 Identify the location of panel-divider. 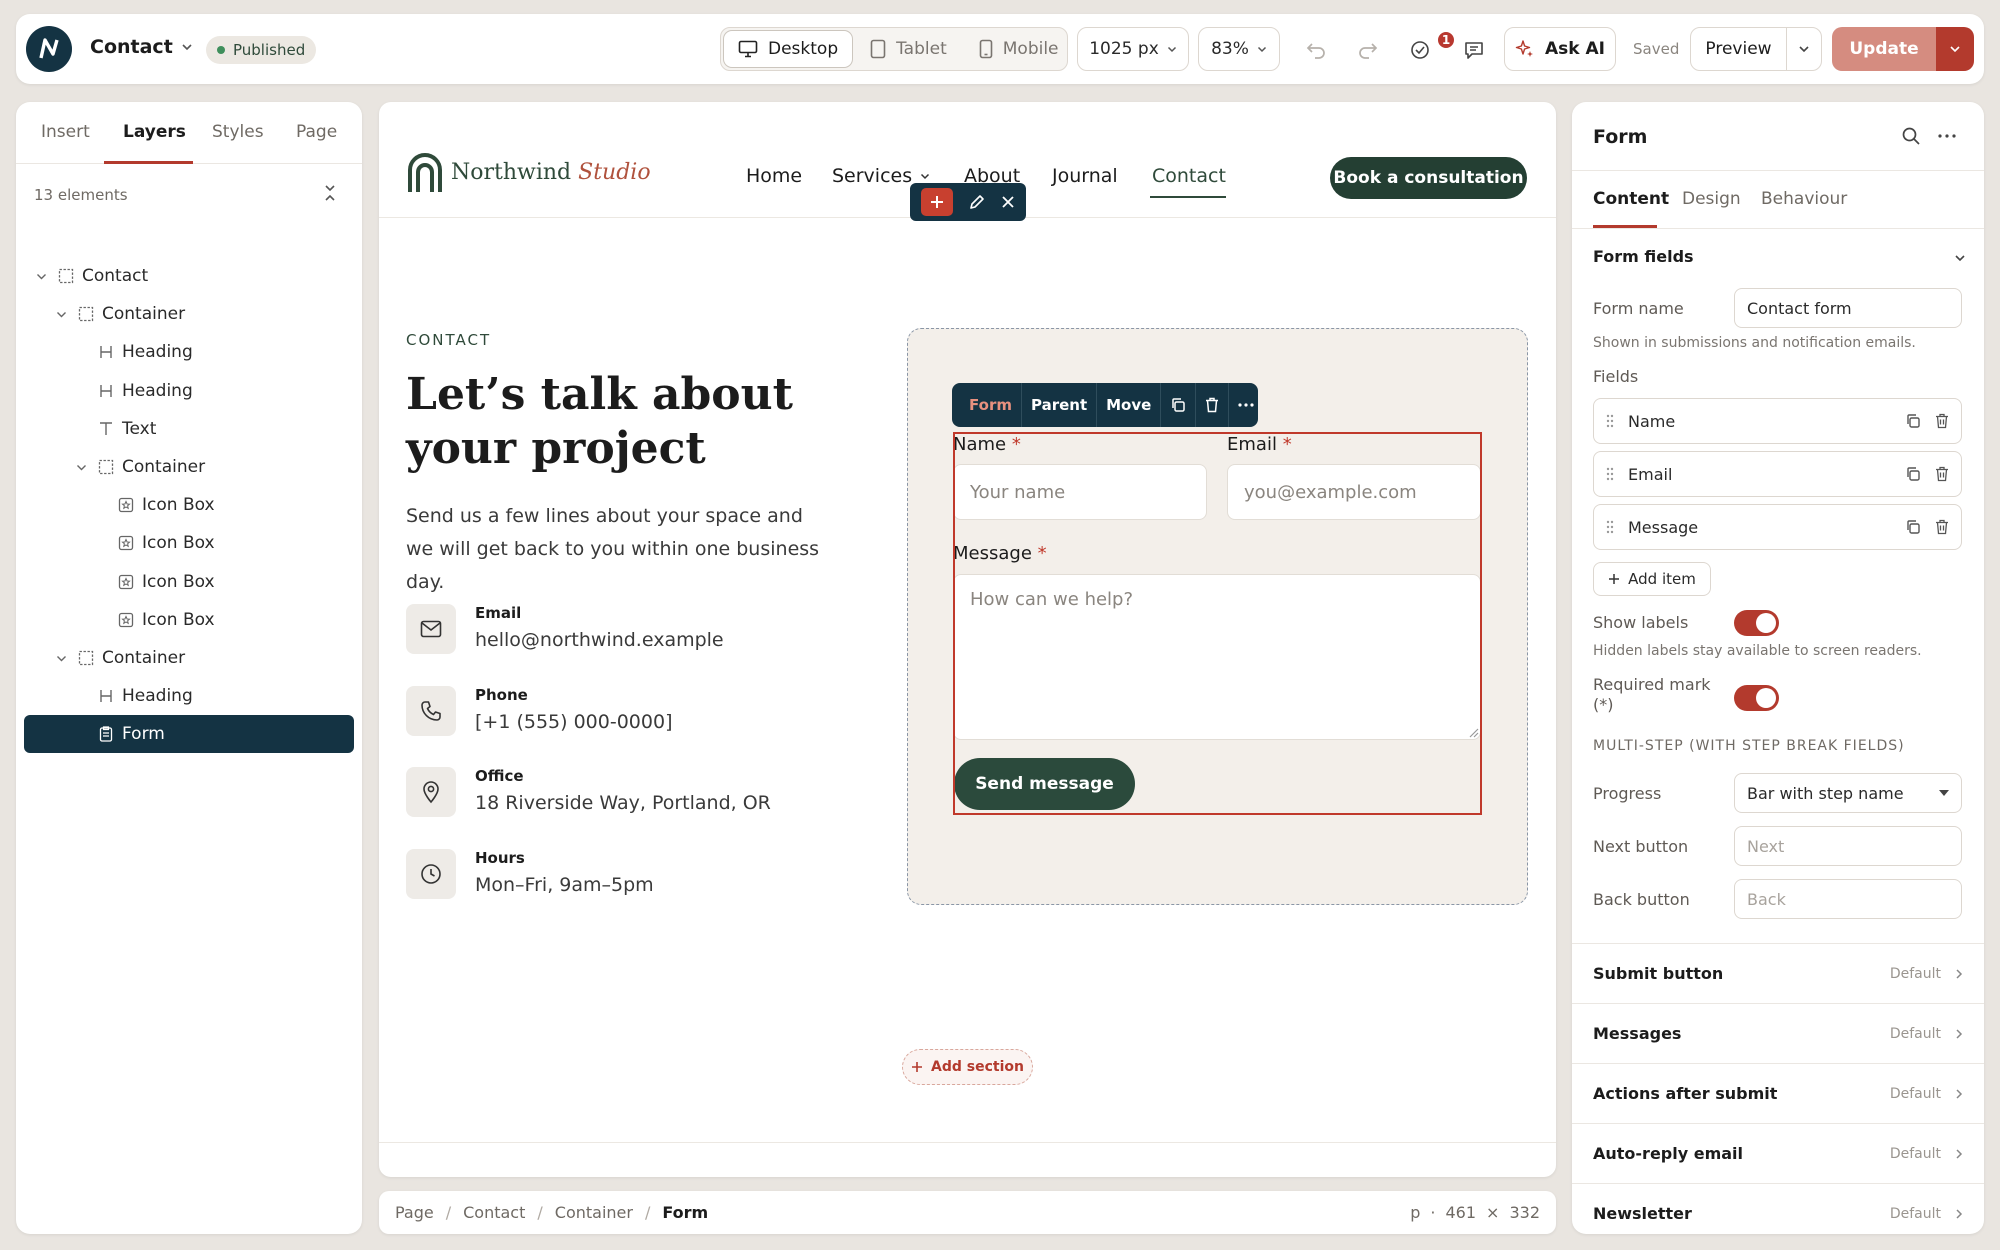
(1778, 170).